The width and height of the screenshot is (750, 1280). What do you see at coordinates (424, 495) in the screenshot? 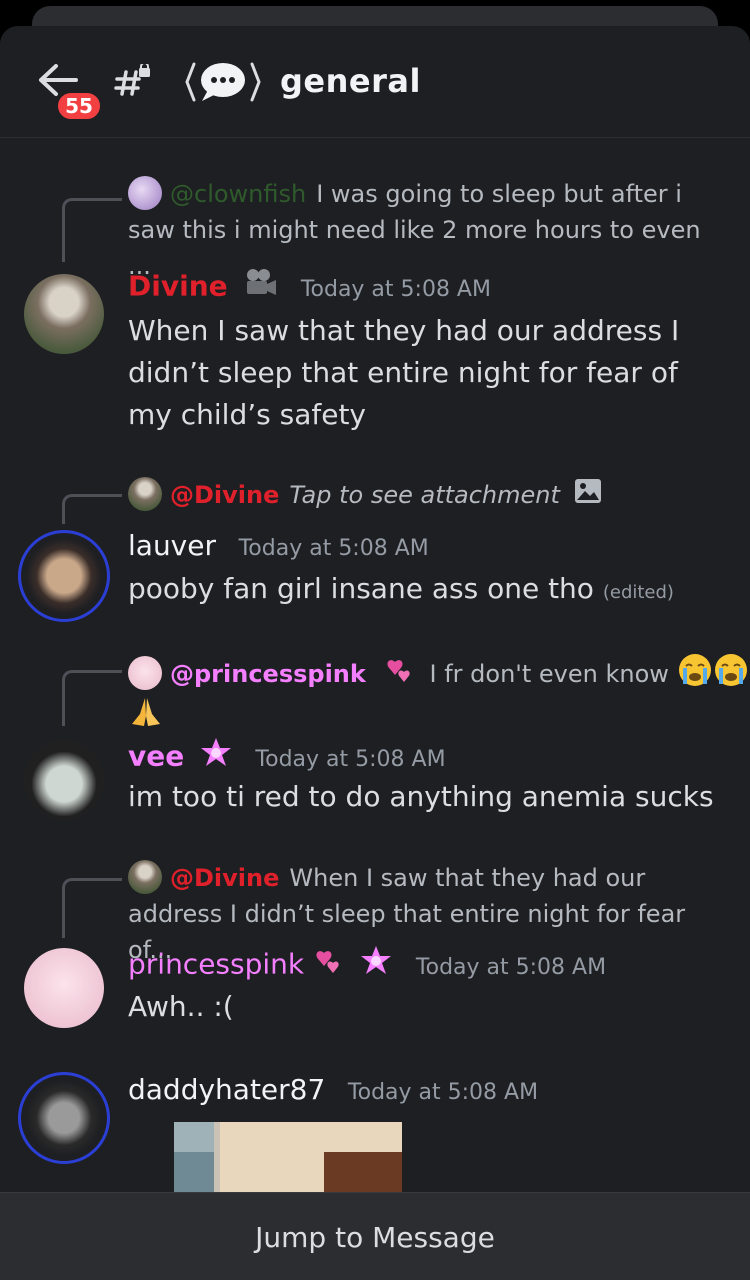
I see `reply-text: Tap to see attachment` at bounding box center [424, 495].